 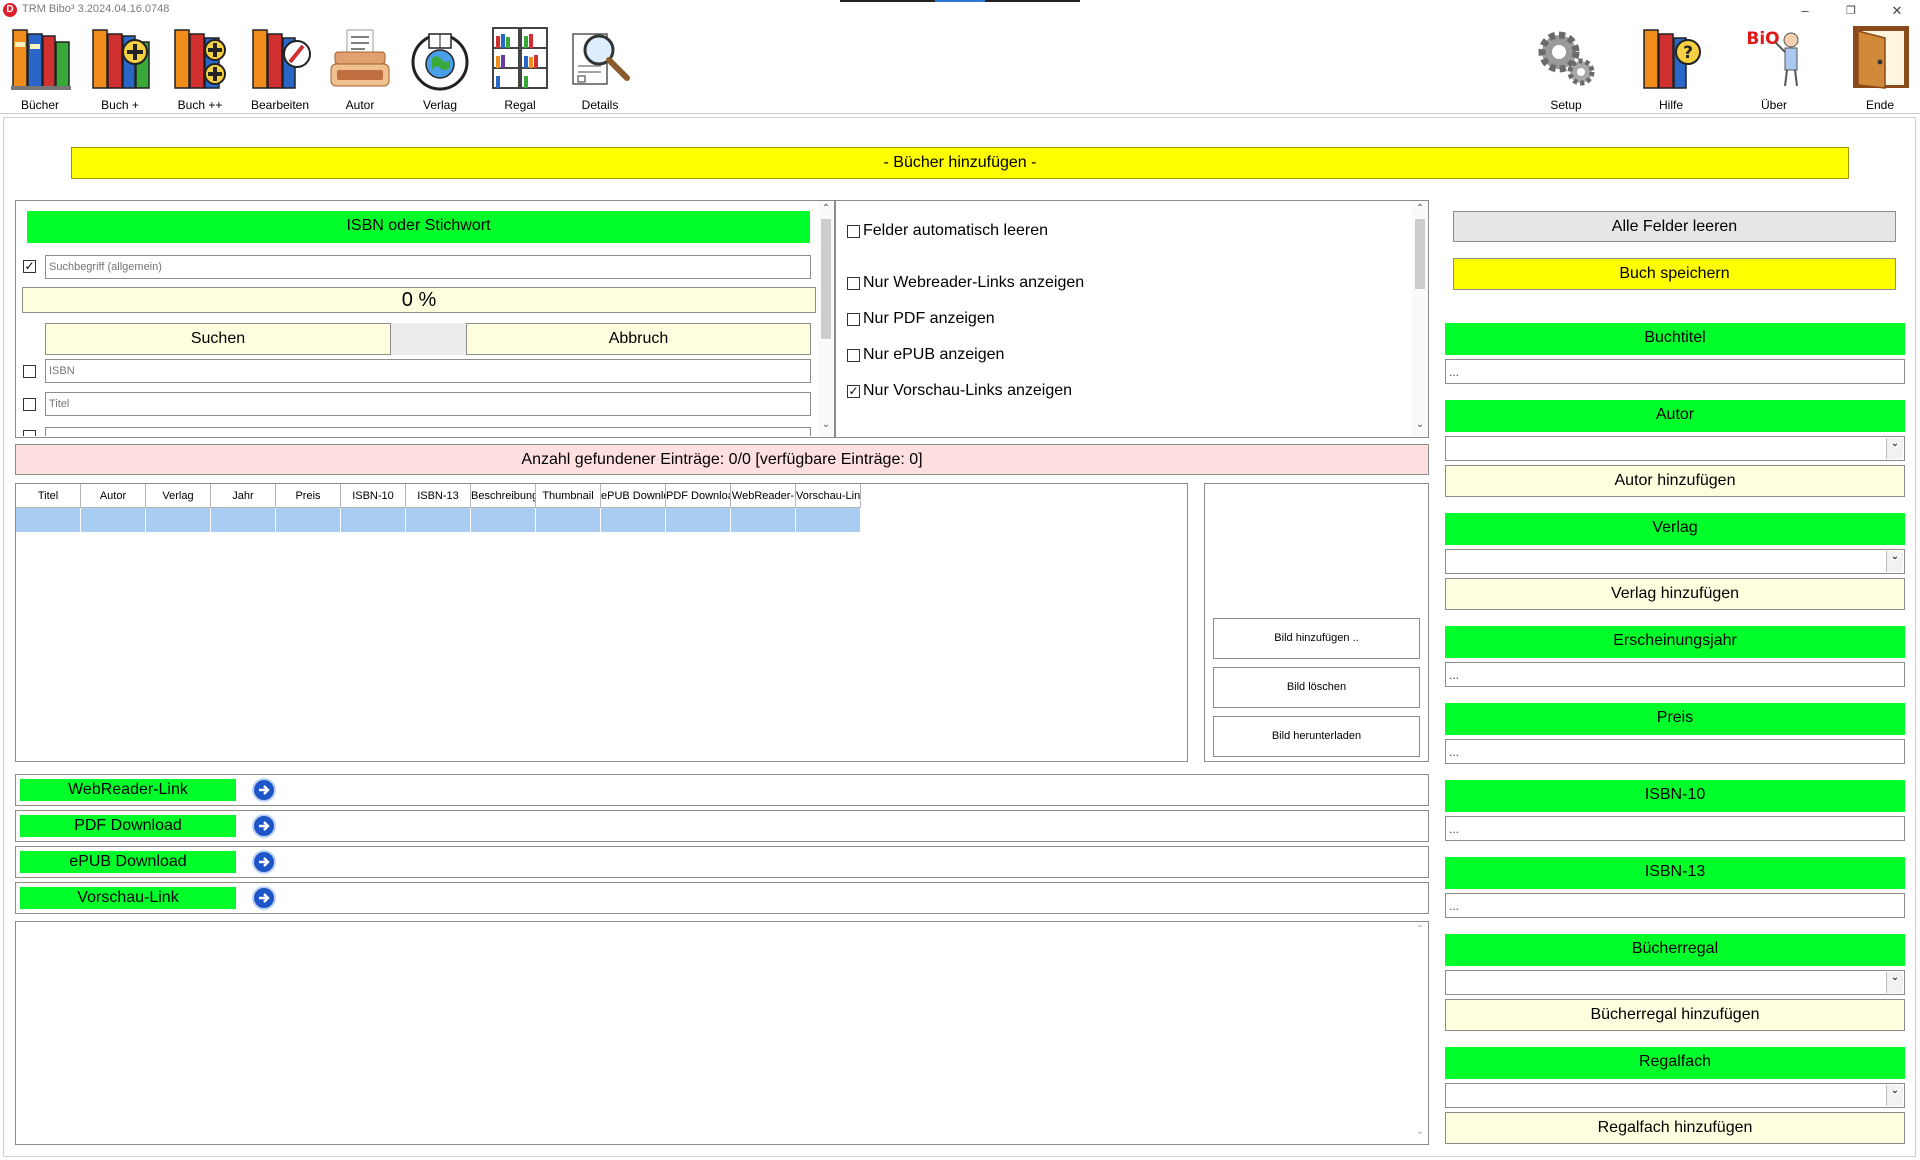 I want to click on bookshelf-dropdown: ⌄, so click(x=1675, y=982).